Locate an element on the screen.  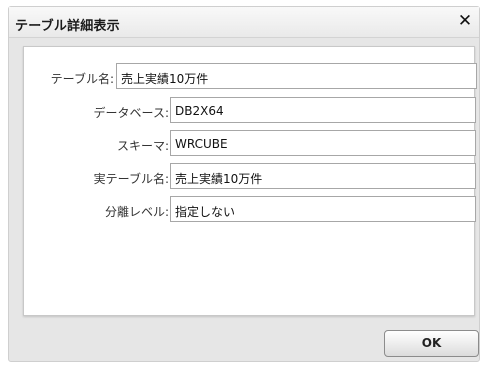
actual-table-name-row: 実テーブル名: 売上実績10万件 is located at coordinates (250, 176).